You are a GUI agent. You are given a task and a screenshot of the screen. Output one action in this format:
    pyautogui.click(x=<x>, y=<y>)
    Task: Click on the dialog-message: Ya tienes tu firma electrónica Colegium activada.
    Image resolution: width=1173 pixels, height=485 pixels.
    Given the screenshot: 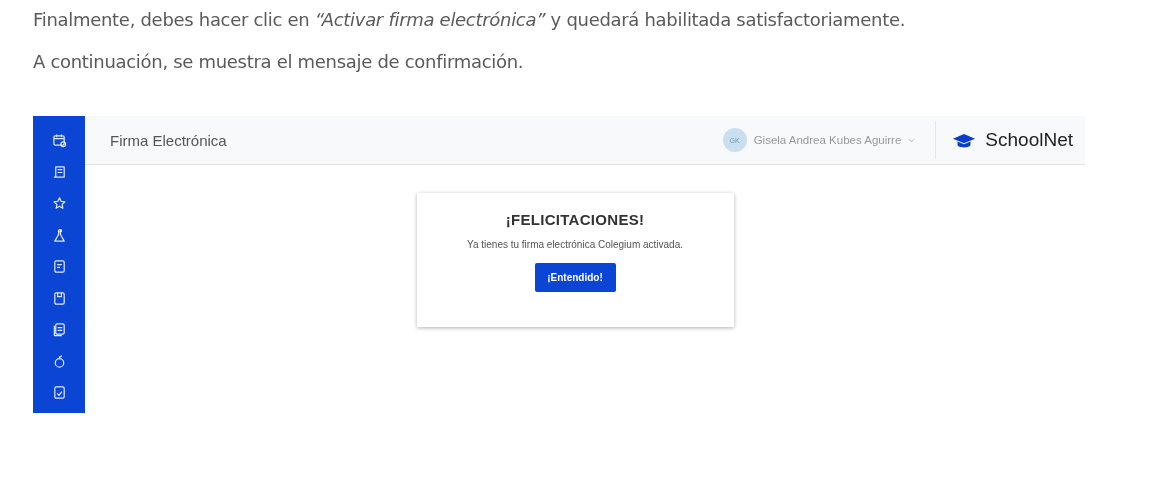 What is the action you would take?
    pyautogui.click(x=575, y=244)
    